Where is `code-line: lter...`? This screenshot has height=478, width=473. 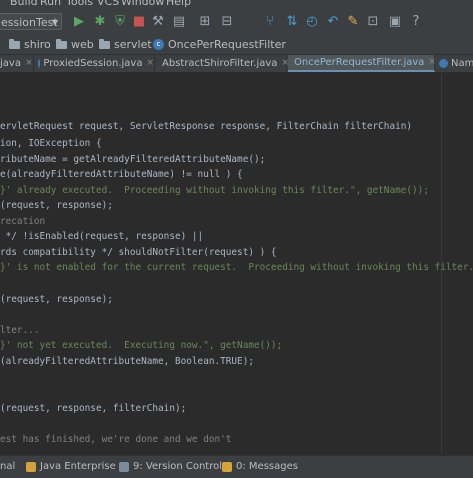 code-line: lter... is located at coordinates (20, 330).